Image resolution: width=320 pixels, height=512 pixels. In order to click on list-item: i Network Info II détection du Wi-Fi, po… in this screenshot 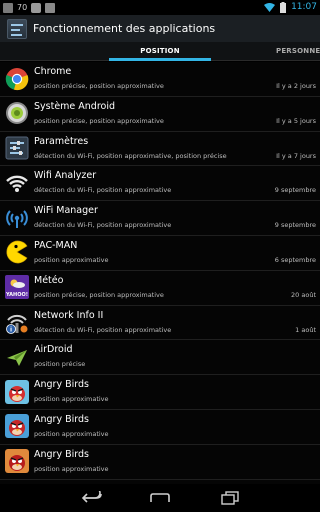, I will do `click(160, 323)`.